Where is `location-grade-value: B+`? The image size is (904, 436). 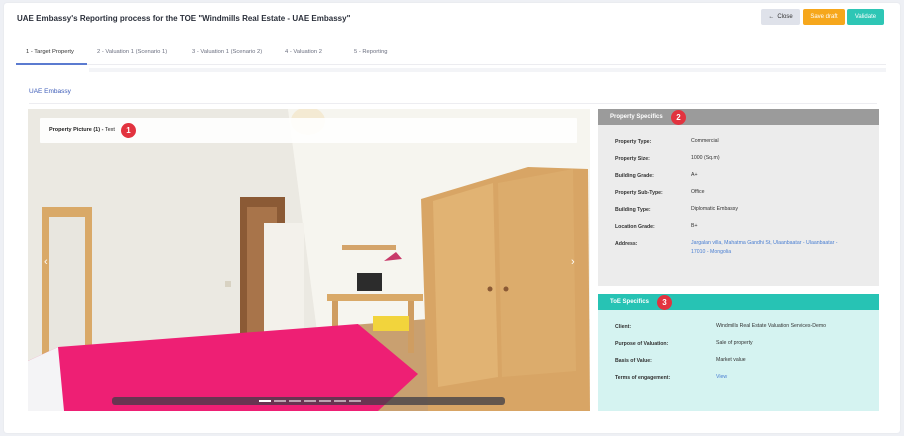
location-grade-value: B+ is located at coordinates (694, 226).